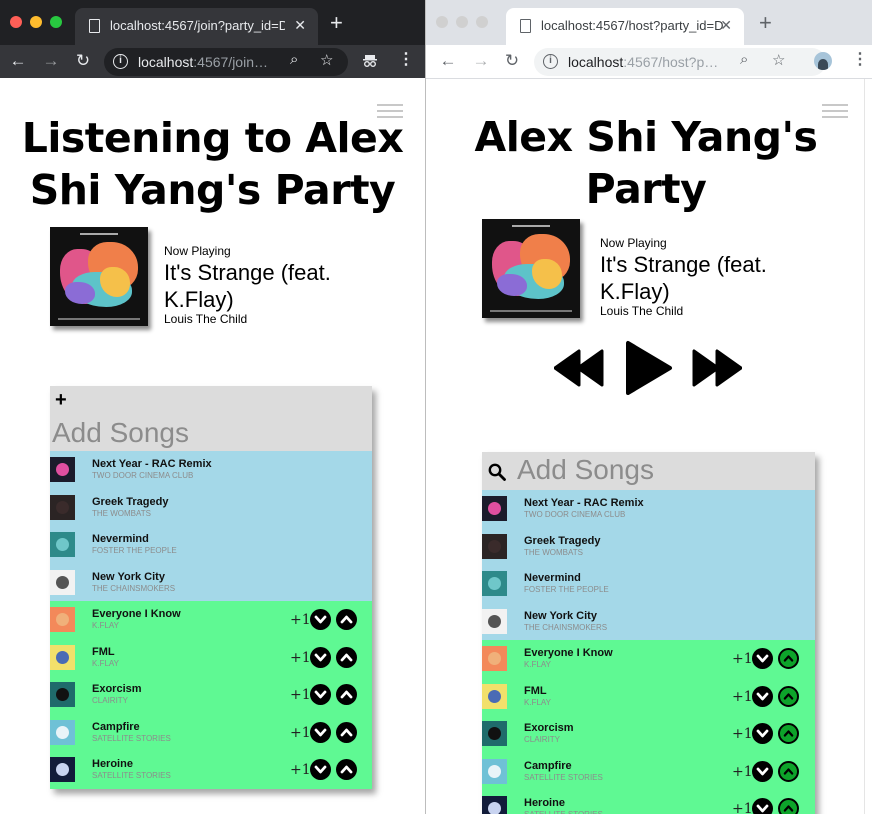 The width and height of the screenshot is (872, 814). Describe the element at coordinates (642, 311) in the screenshot. I see `track-artist: Louis The Child` at that location.